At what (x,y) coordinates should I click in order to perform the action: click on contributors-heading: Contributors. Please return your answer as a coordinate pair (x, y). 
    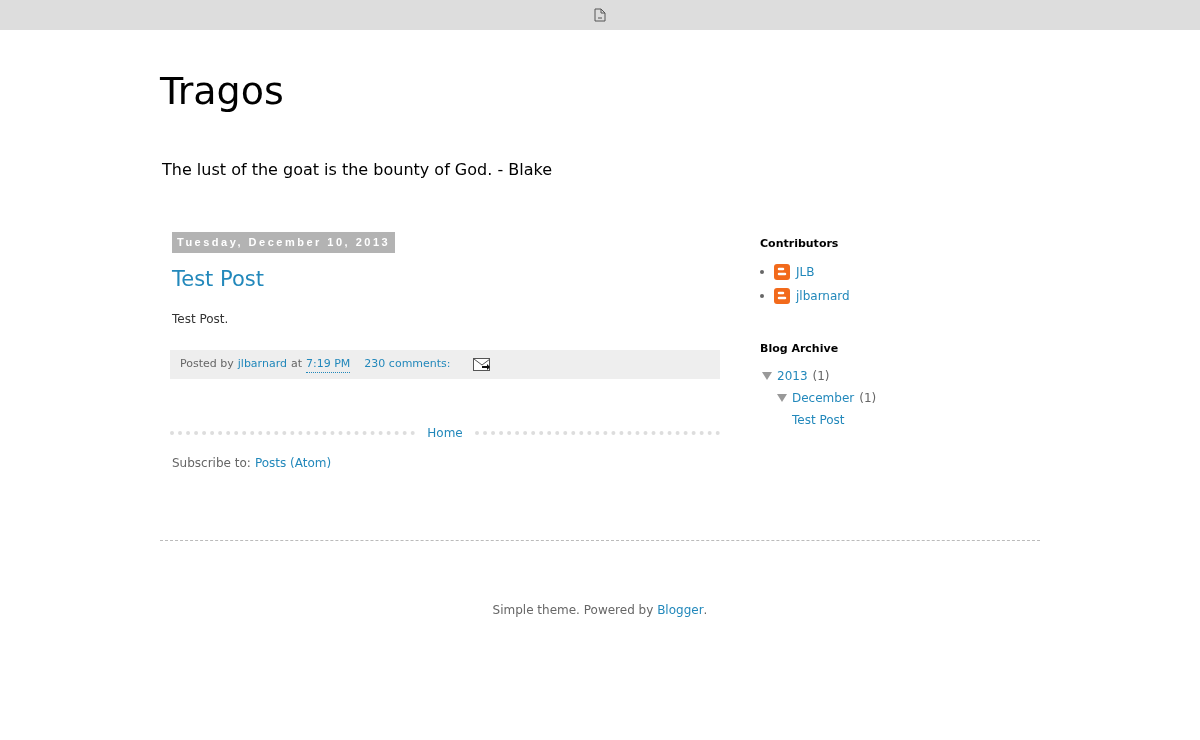
    Looking at the image, I should click on (799, 244).